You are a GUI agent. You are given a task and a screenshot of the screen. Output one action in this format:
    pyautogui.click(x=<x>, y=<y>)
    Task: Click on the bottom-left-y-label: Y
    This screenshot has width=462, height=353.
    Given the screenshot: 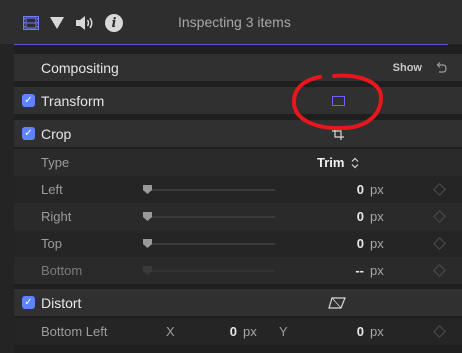 What is the action you would take?
    pyautogui.click(x=283, y=331)
    